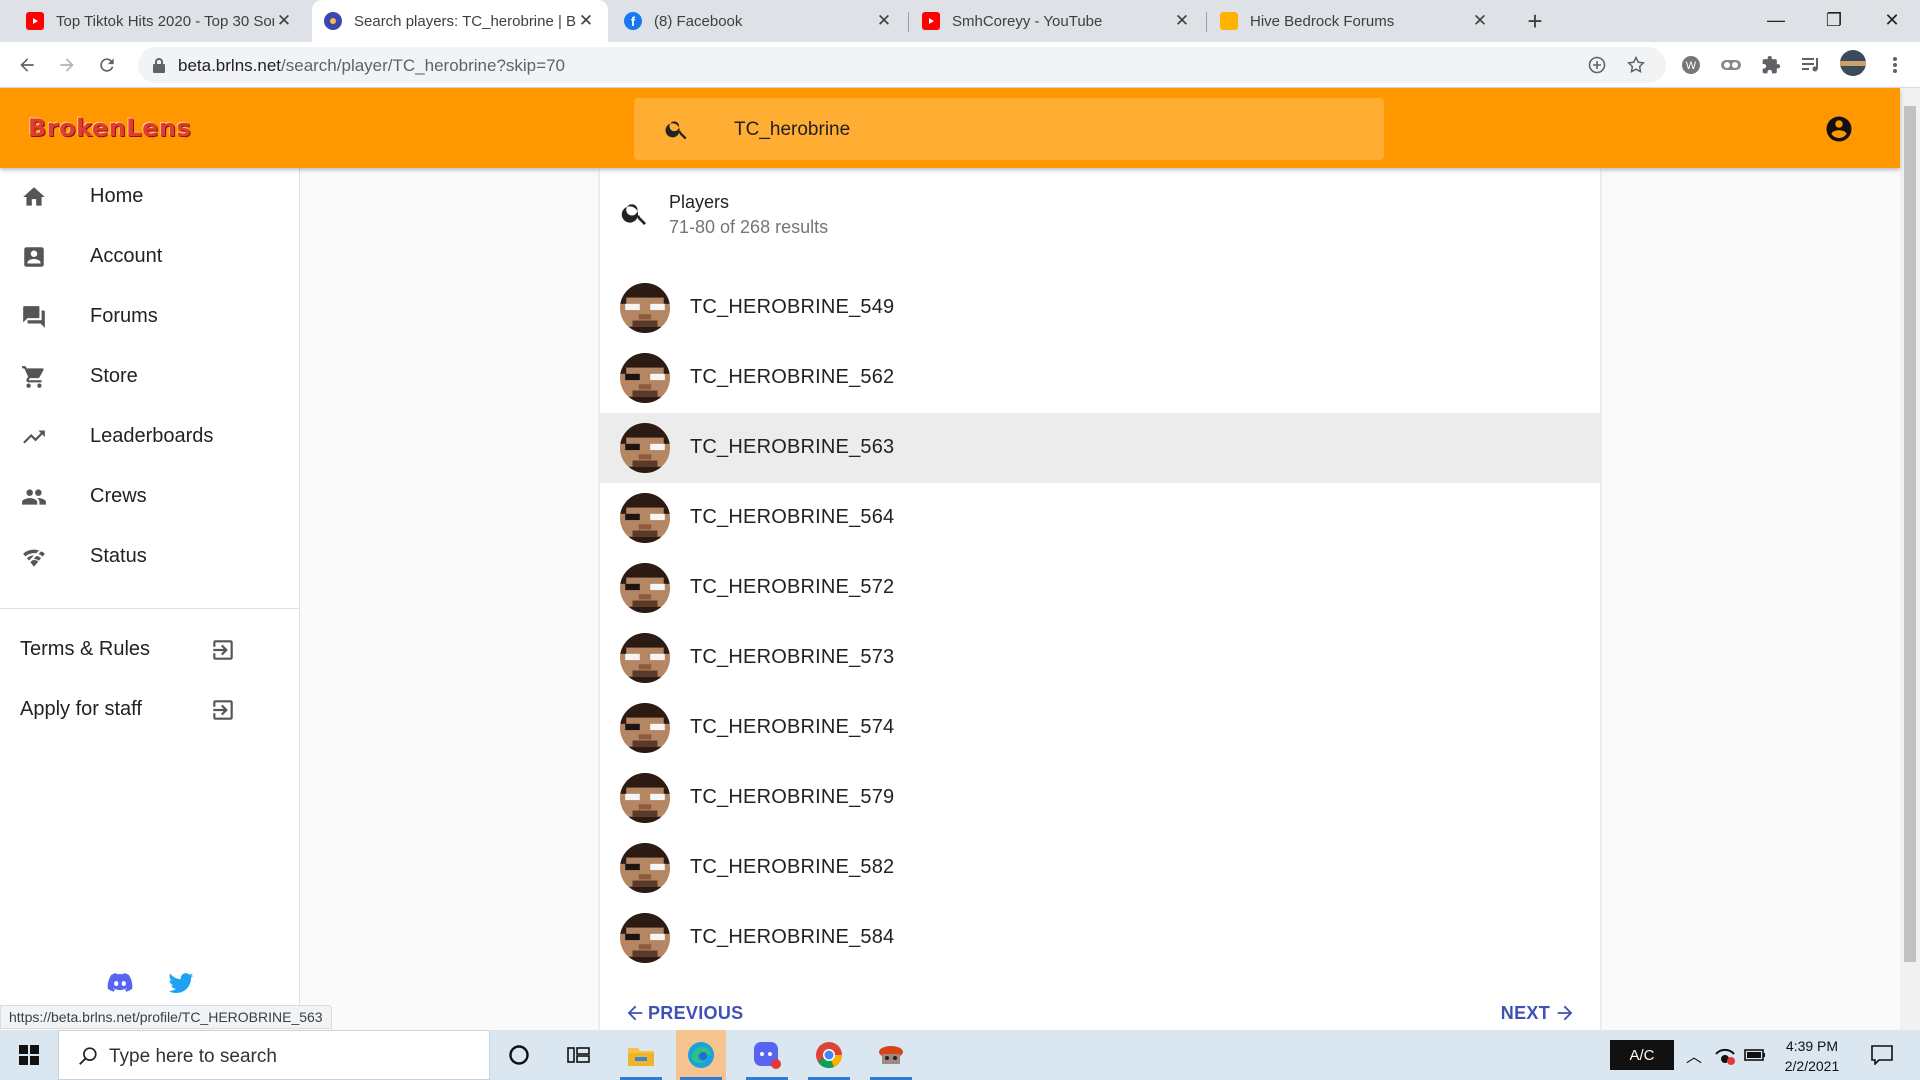 The width and height of the screenshot is (1920, 1080). Describe the element at coordinates (579, 1055) in the screenshot. I see `task-view-icon` at that location.